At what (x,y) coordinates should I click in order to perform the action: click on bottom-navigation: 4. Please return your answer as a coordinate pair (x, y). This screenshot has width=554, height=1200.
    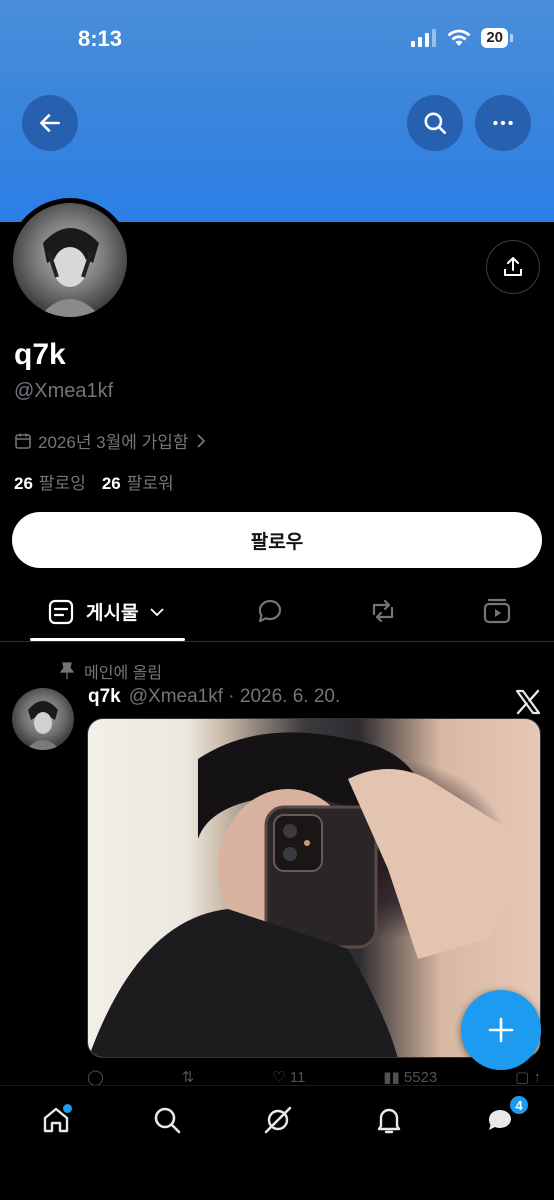
    Looking at the image, I should click on (277, 1142).